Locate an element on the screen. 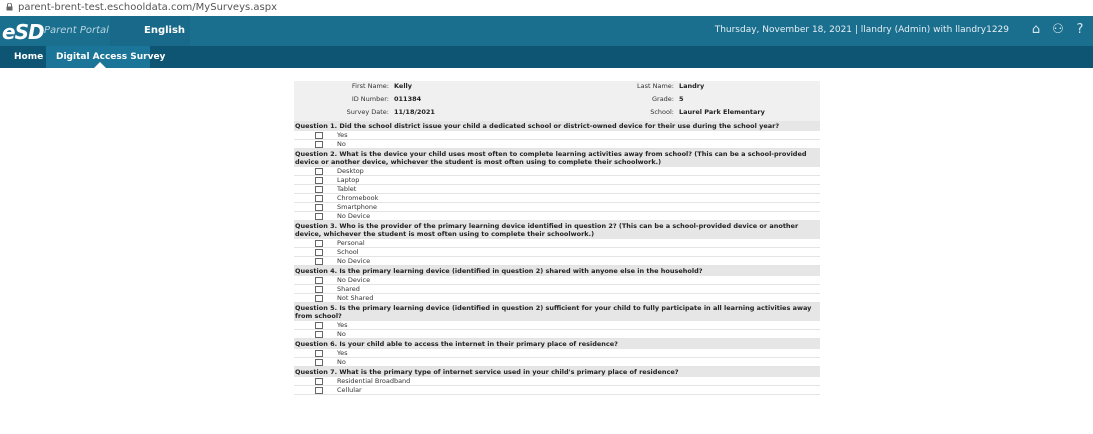 Image resolution: width=1093 pixels, height=434 pixels. option-row: Laptop is located at coordinates (557, 180).